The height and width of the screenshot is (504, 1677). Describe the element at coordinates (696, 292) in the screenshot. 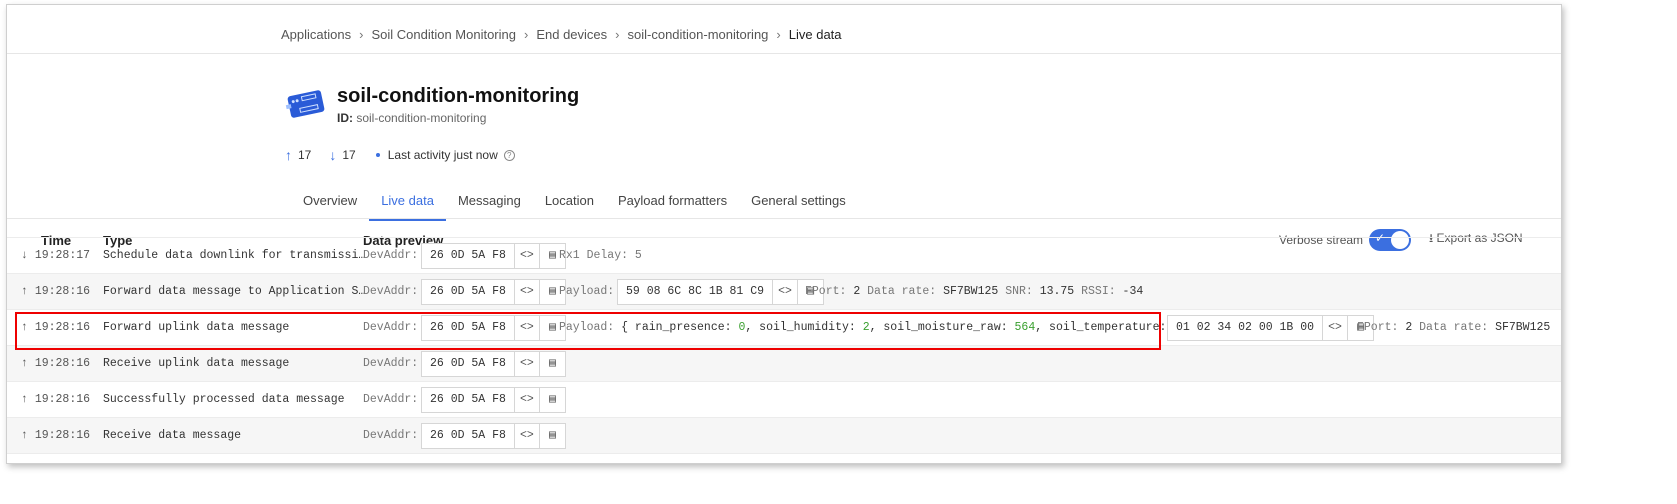

I see `payload-box-value: 59 08 6C 8C 1B 81 C9` at that location.